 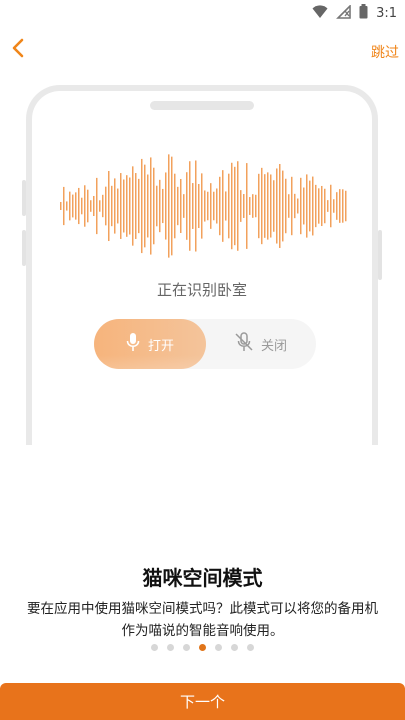 What do you see at coordinates (273, 346) in the screenshot?
I see `mic-off-label: 关闭` at bounding box center [273, 346].